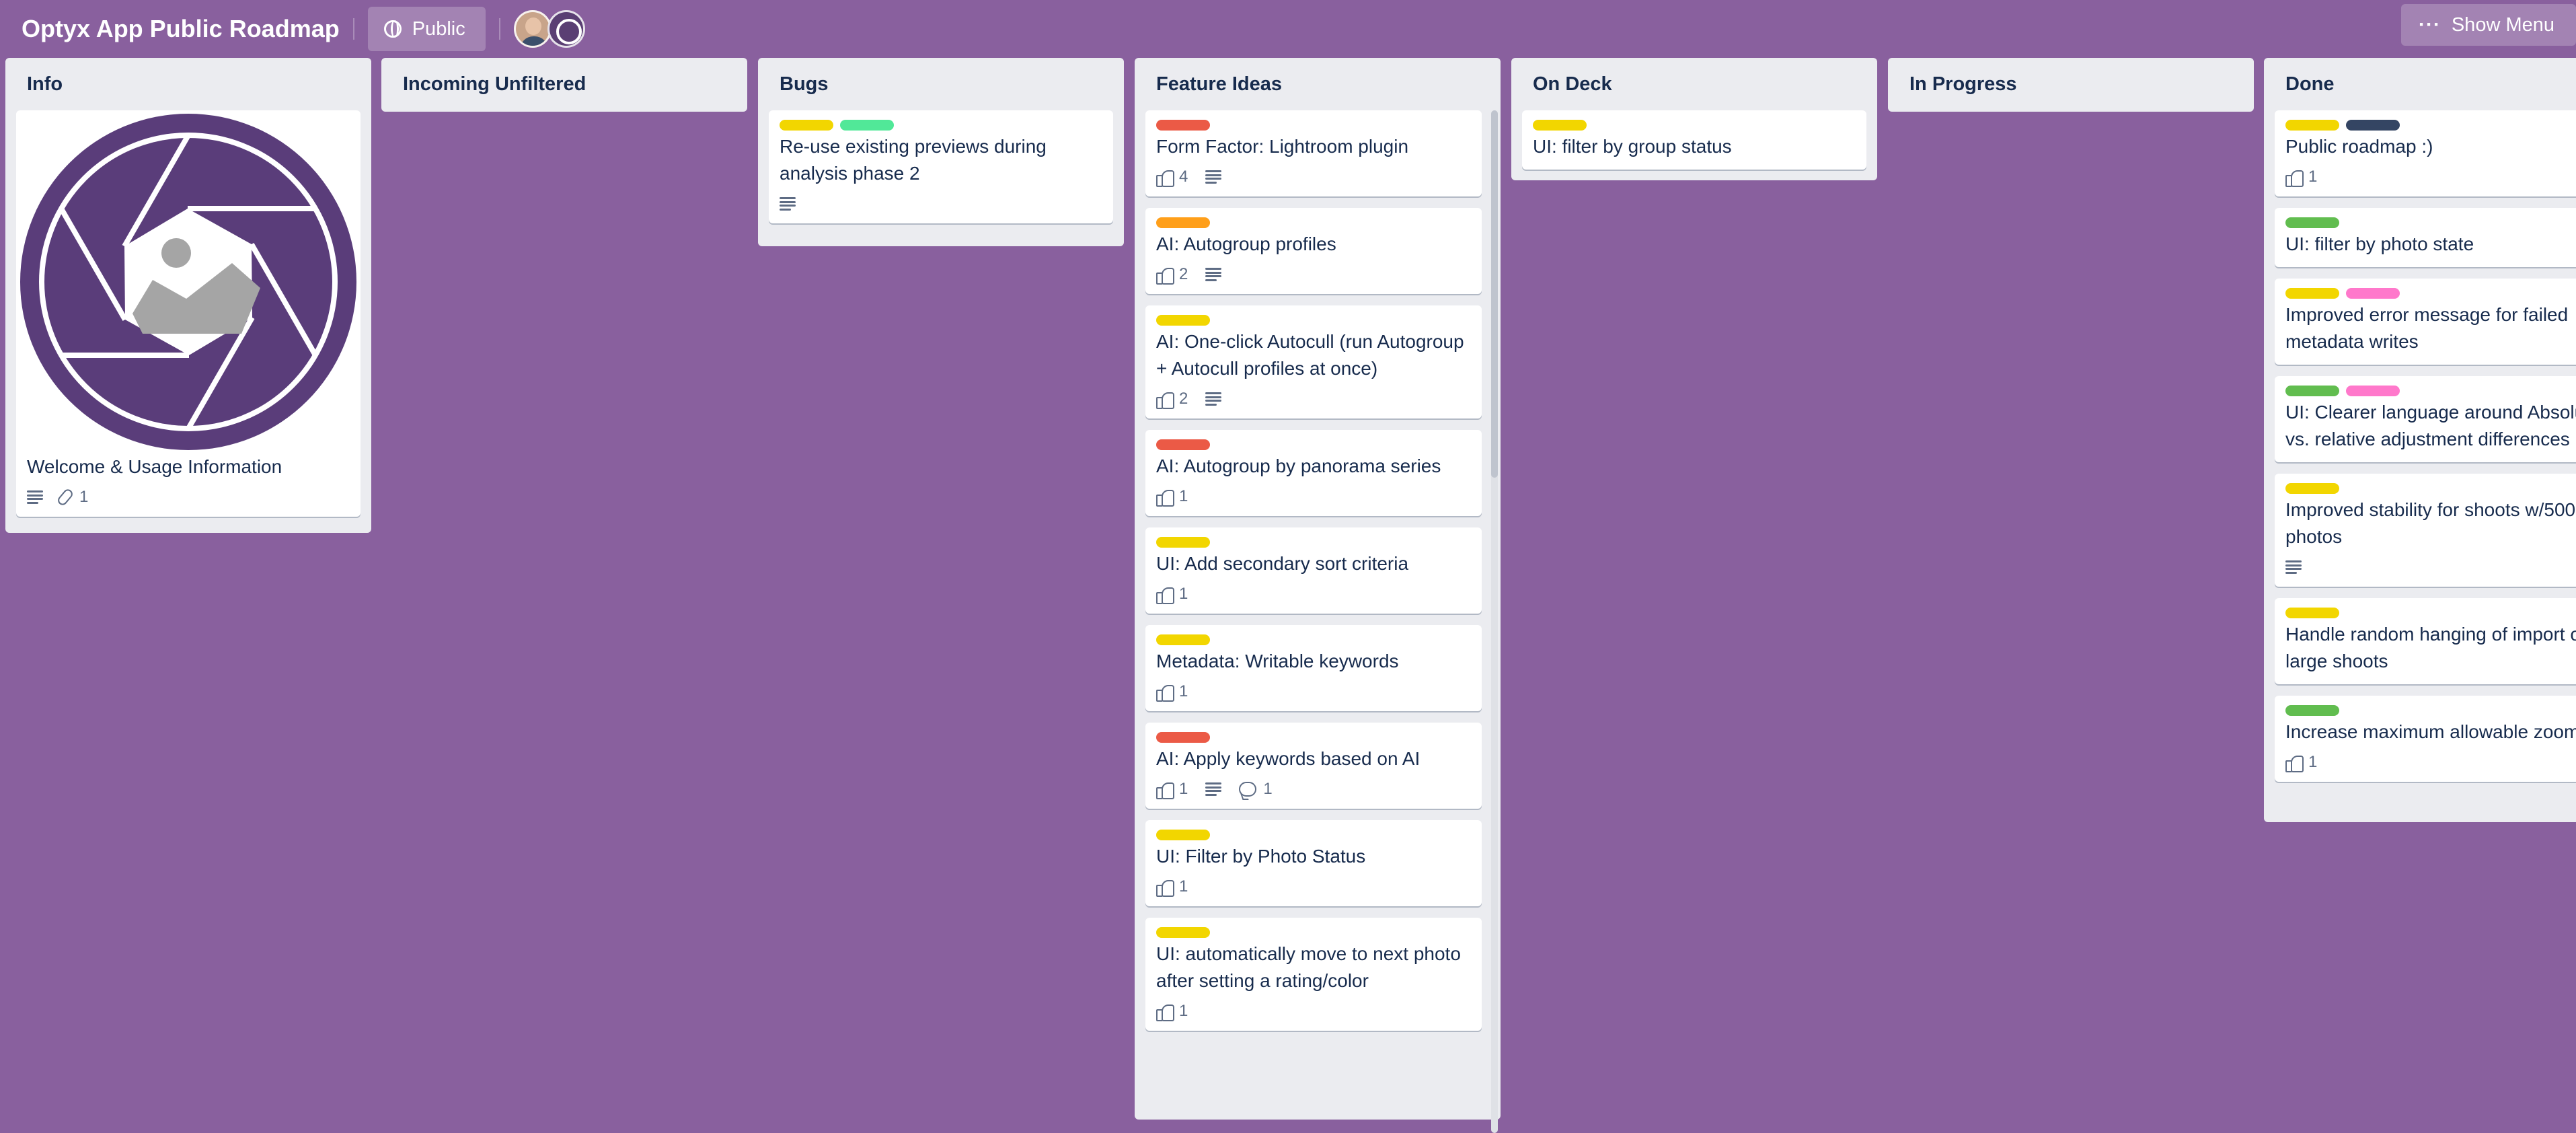 Image resolution: width=2576 pixels, height=1133 pixels. I want to click on show-menu-label: Show Menu, so click(2502, 24).